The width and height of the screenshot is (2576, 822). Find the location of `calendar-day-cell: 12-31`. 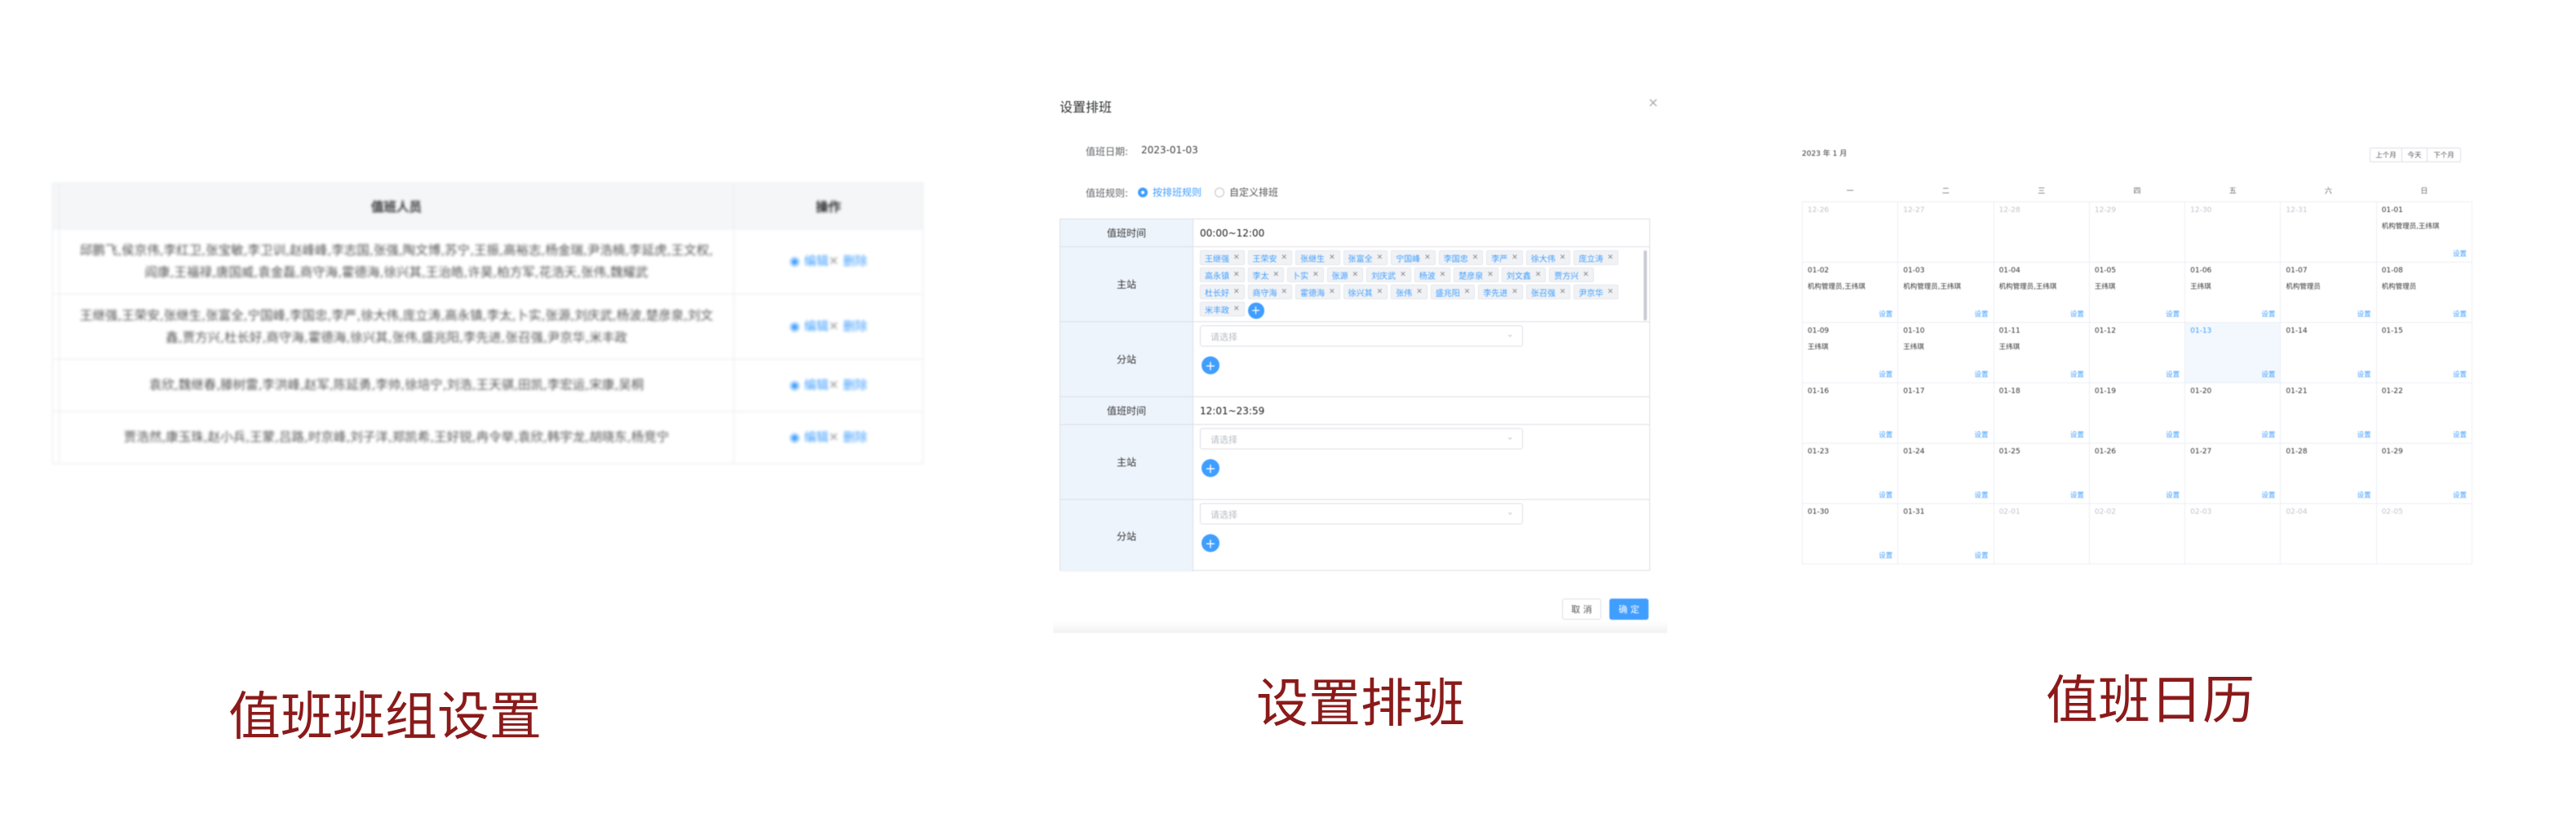

calendar-day-cell: 12-31 is located at coordinates (2328, 232).